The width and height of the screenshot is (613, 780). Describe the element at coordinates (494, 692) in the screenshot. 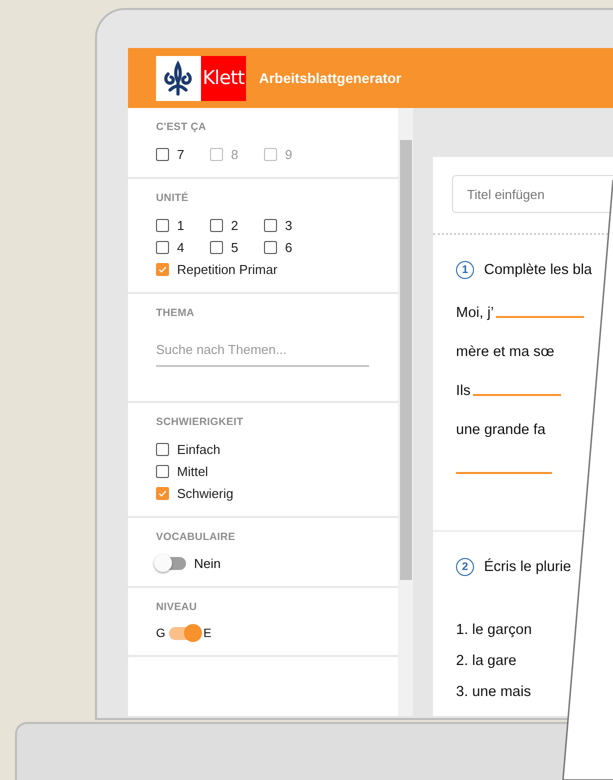

I see `word-item: 3. une mais` at that location.